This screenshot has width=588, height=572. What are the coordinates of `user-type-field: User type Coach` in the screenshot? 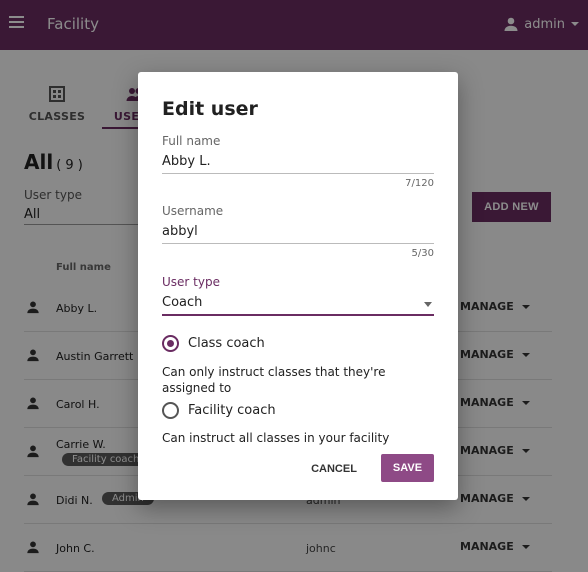 It's located at (298, 295).